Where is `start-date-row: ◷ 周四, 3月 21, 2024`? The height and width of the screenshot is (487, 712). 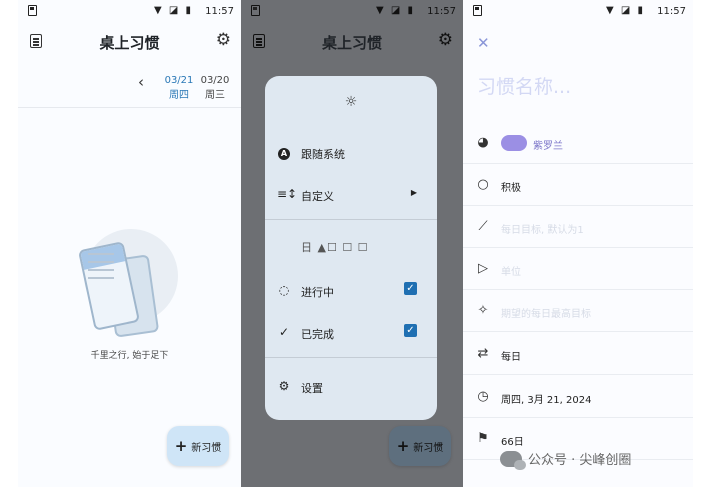
start-date-row: ◷ 周四, 3月 21, 2024 is located at coordinates (578, 397).